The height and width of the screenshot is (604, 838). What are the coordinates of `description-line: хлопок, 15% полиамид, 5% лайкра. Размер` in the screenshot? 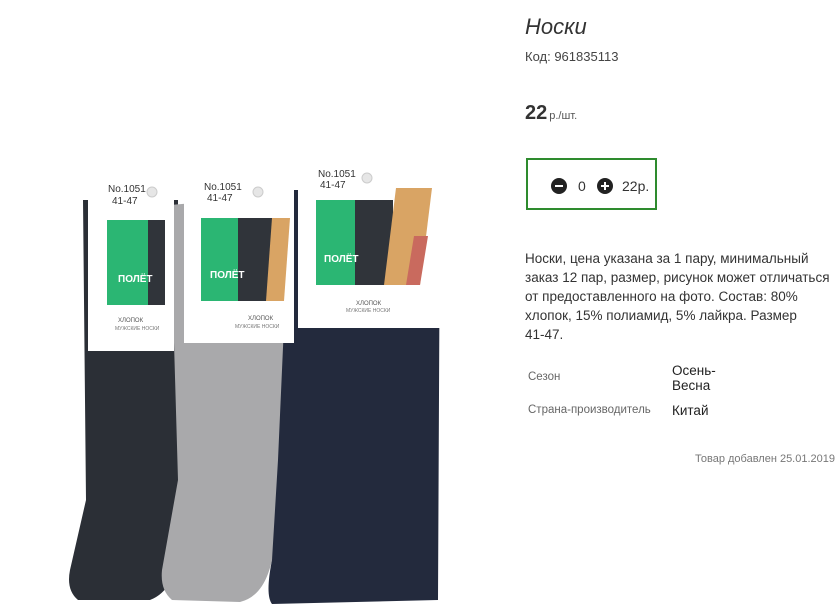 It's located at (661, 315).